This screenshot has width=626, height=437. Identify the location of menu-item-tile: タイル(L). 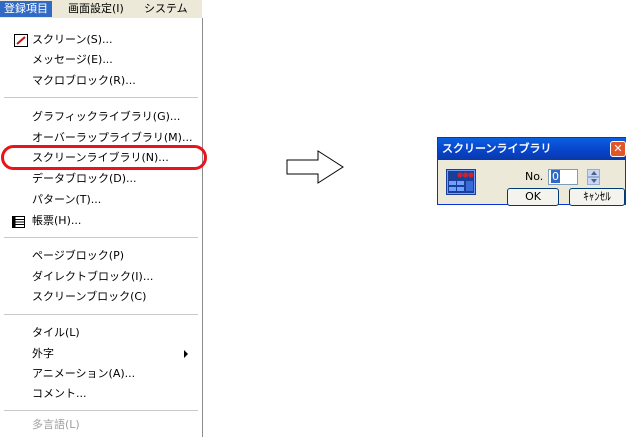
(100, 333).